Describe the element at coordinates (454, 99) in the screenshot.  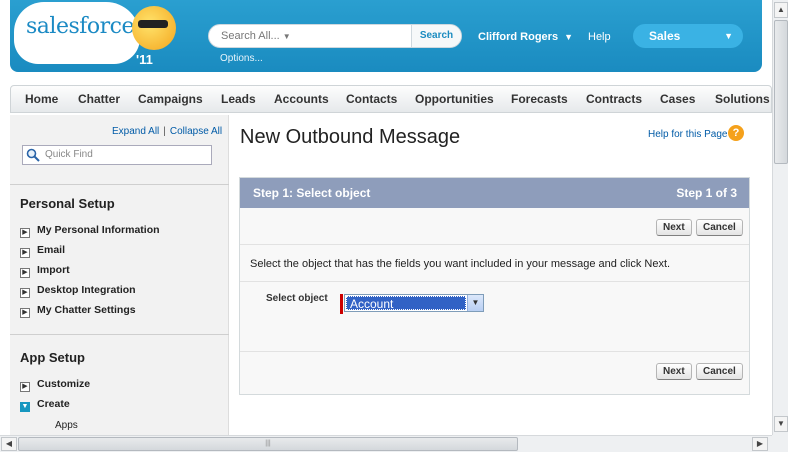
I see `tab-opportunities: Opportunities` at that location.